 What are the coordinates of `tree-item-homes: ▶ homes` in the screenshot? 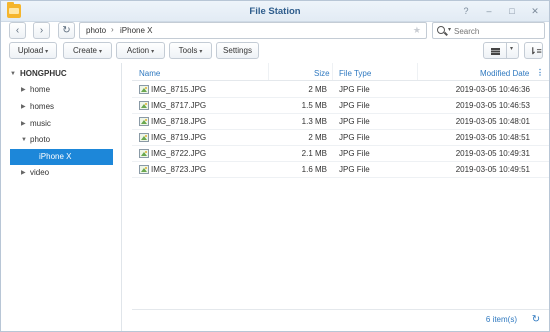 It's located at (61, 107).